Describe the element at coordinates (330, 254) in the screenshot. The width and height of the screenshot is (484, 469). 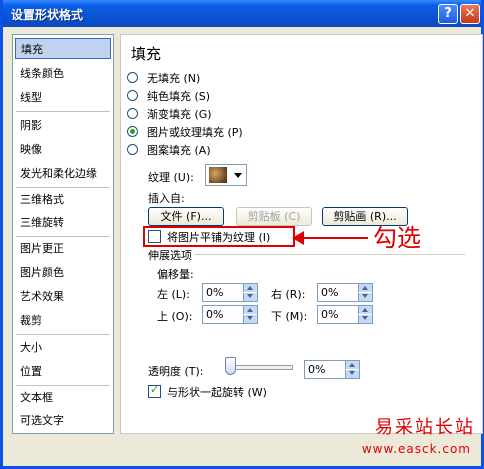
I see `group-divider` at that location.